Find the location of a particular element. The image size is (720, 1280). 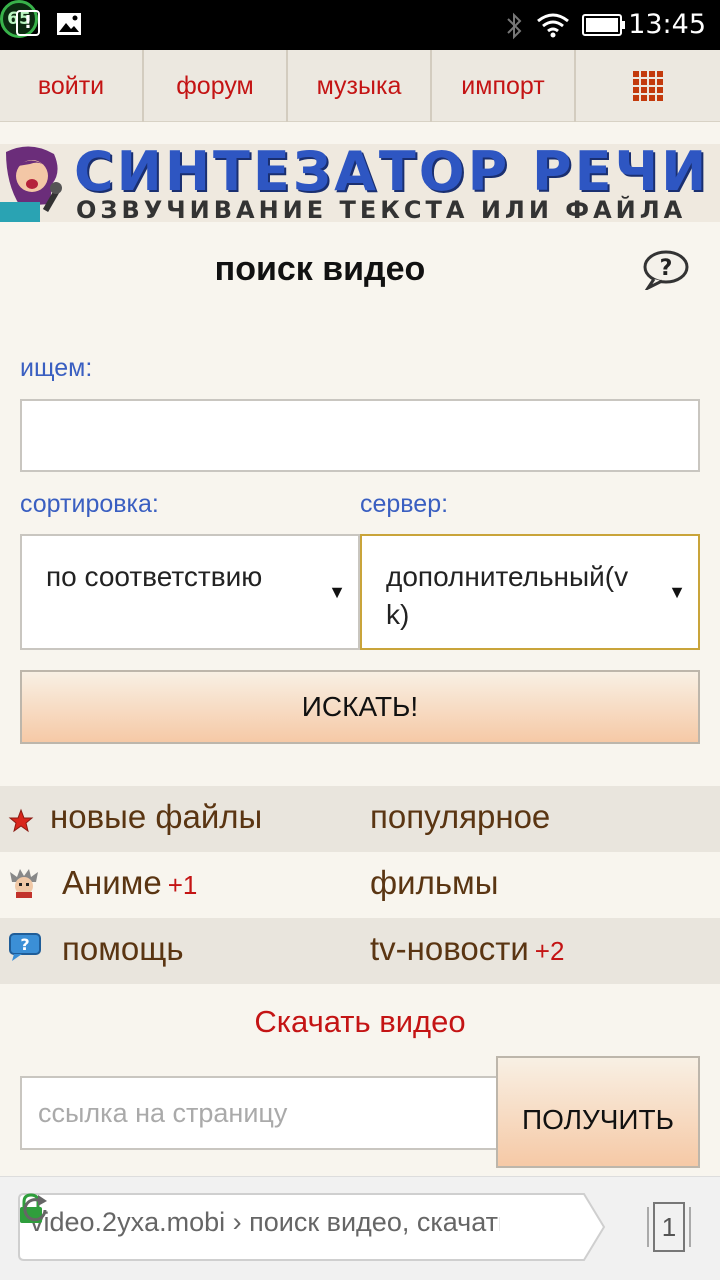

page-title: поиск видео is located at coordinates (320, 269).